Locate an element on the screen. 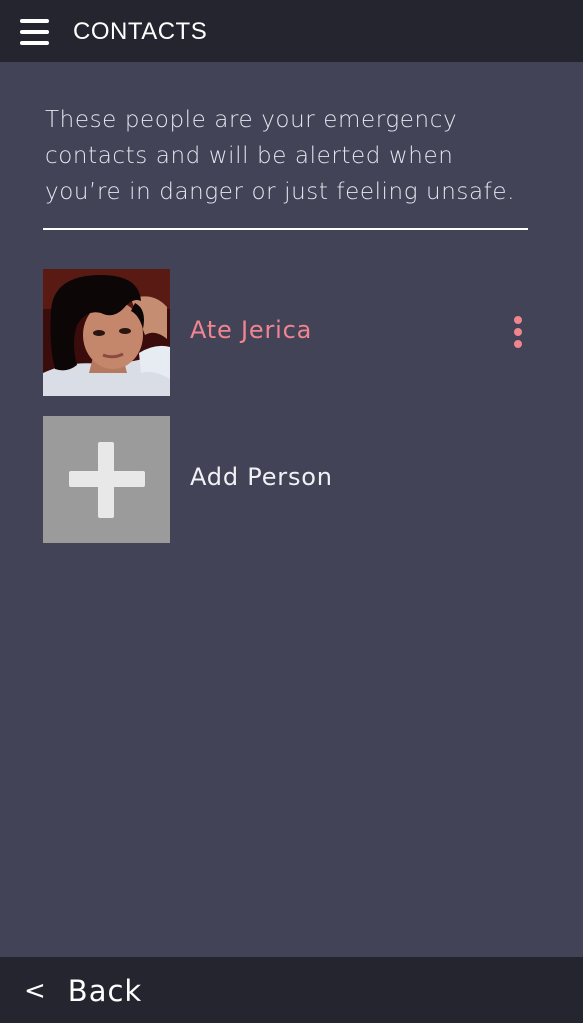 This screenshot has width=583, height=1023. contact-list-item: Ate Jerica is located at coordinates (288, 332).